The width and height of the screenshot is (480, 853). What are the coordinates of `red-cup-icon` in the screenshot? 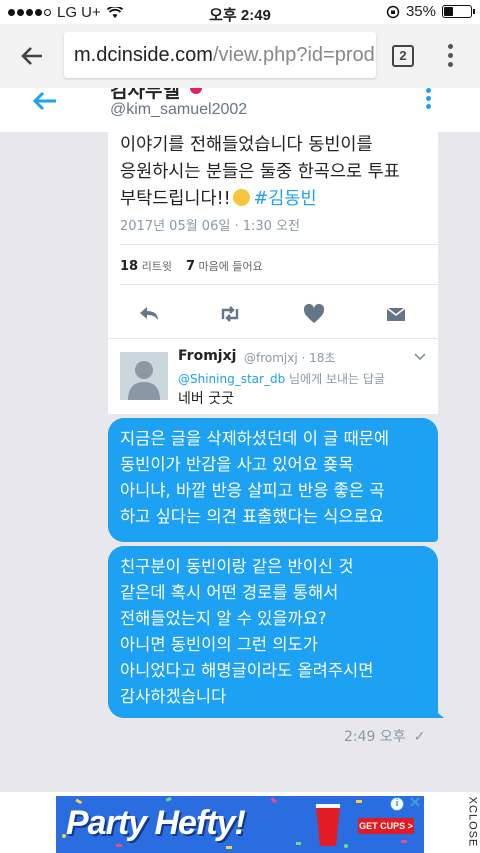 It's located at (328, 825).